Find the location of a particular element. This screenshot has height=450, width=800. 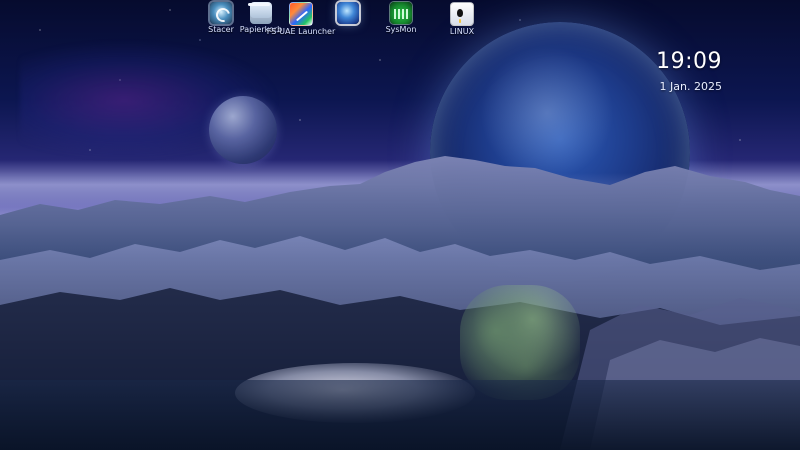

clock-date: 1 Jan. 2025 is located at coordinates (690, 86).